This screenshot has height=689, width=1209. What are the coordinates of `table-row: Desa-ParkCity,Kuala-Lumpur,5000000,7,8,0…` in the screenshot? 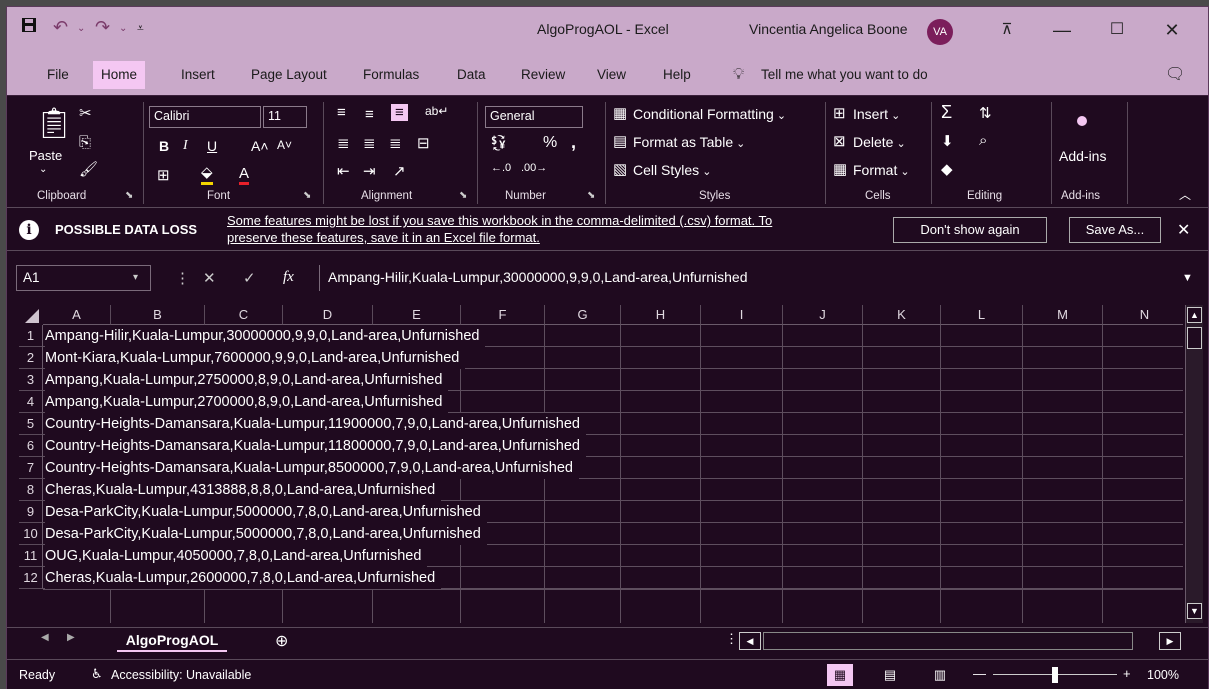 It's located at (266, 512).